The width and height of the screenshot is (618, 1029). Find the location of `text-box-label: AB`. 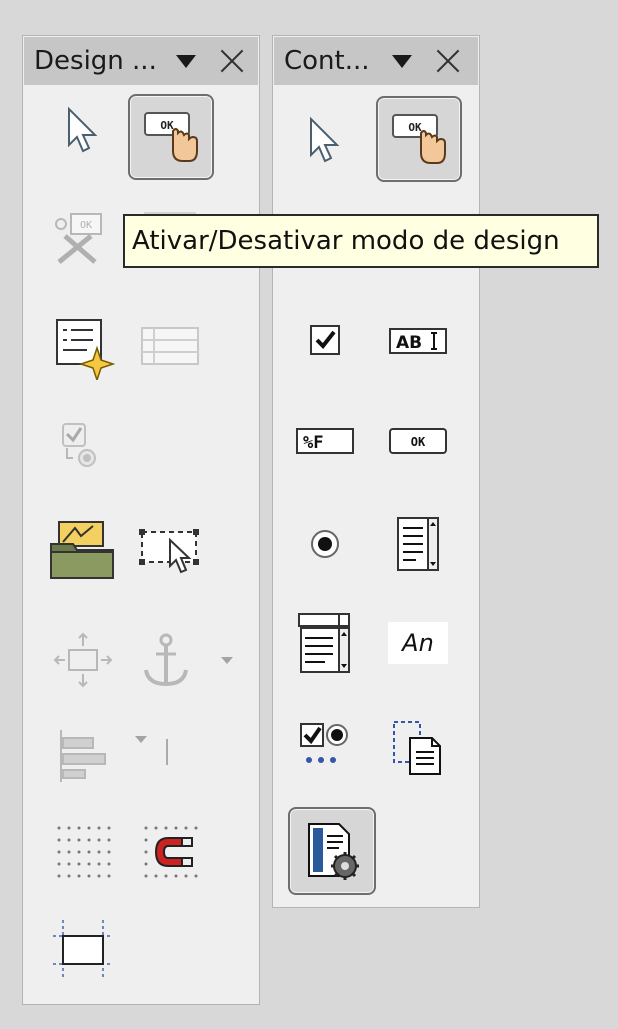

text-box-label: AB is located at coordinates (409, 343).